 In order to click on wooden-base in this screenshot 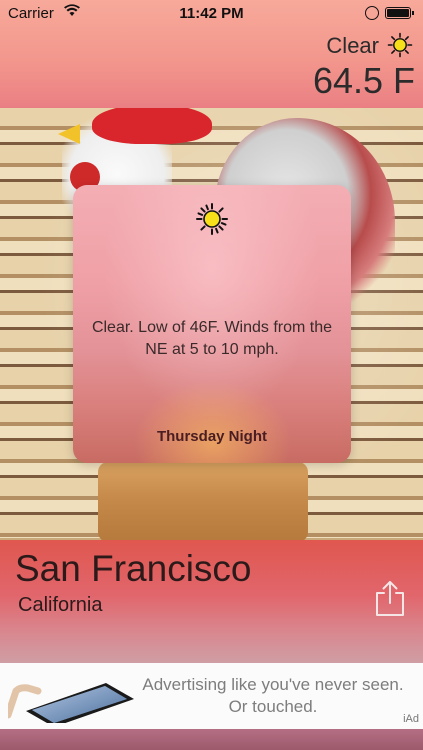, I will do `click(203, 502)`.